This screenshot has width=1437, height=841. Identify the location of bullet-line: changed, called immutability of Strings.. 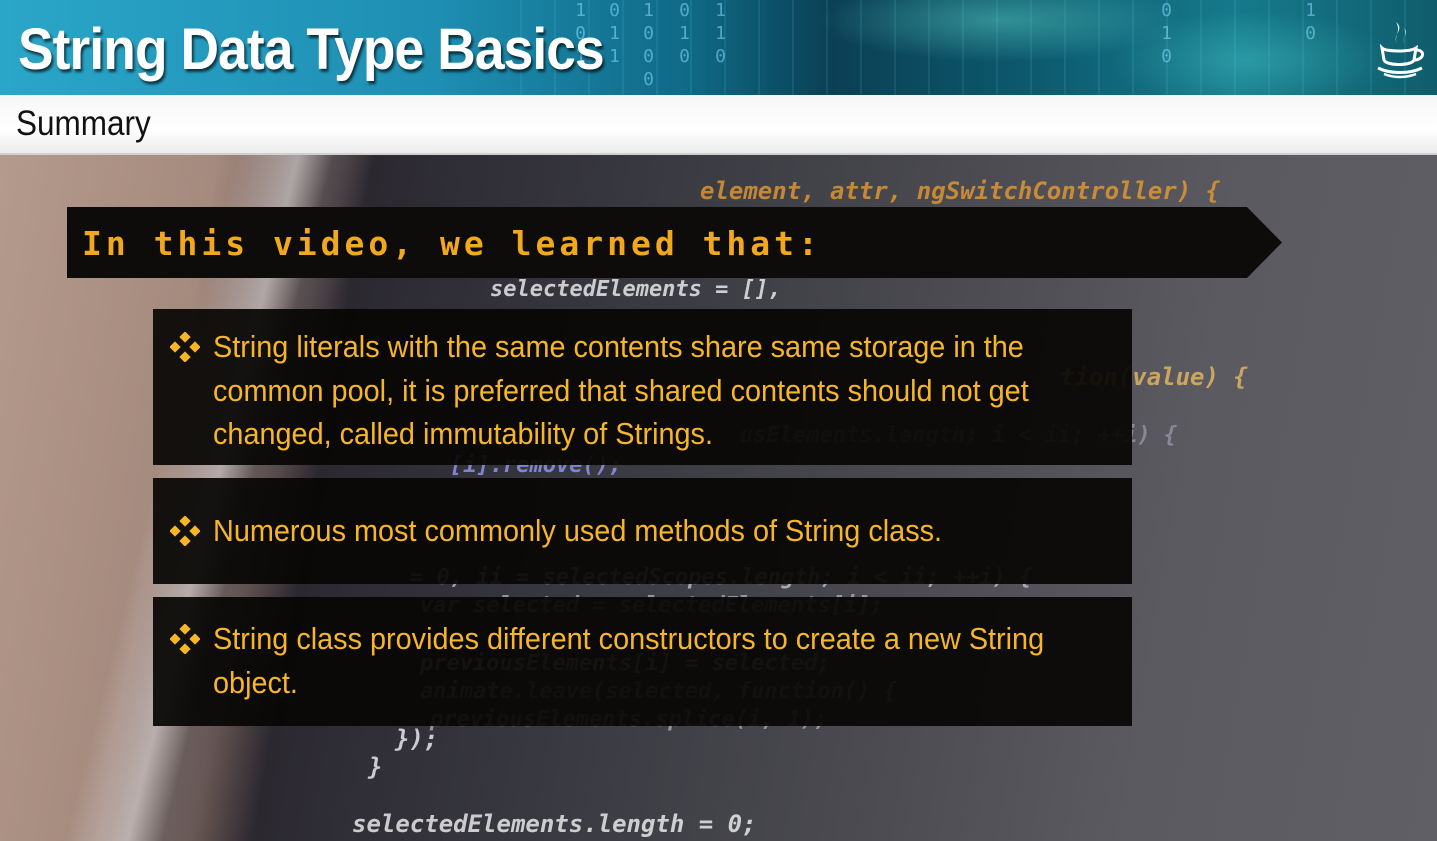
(463, 433).